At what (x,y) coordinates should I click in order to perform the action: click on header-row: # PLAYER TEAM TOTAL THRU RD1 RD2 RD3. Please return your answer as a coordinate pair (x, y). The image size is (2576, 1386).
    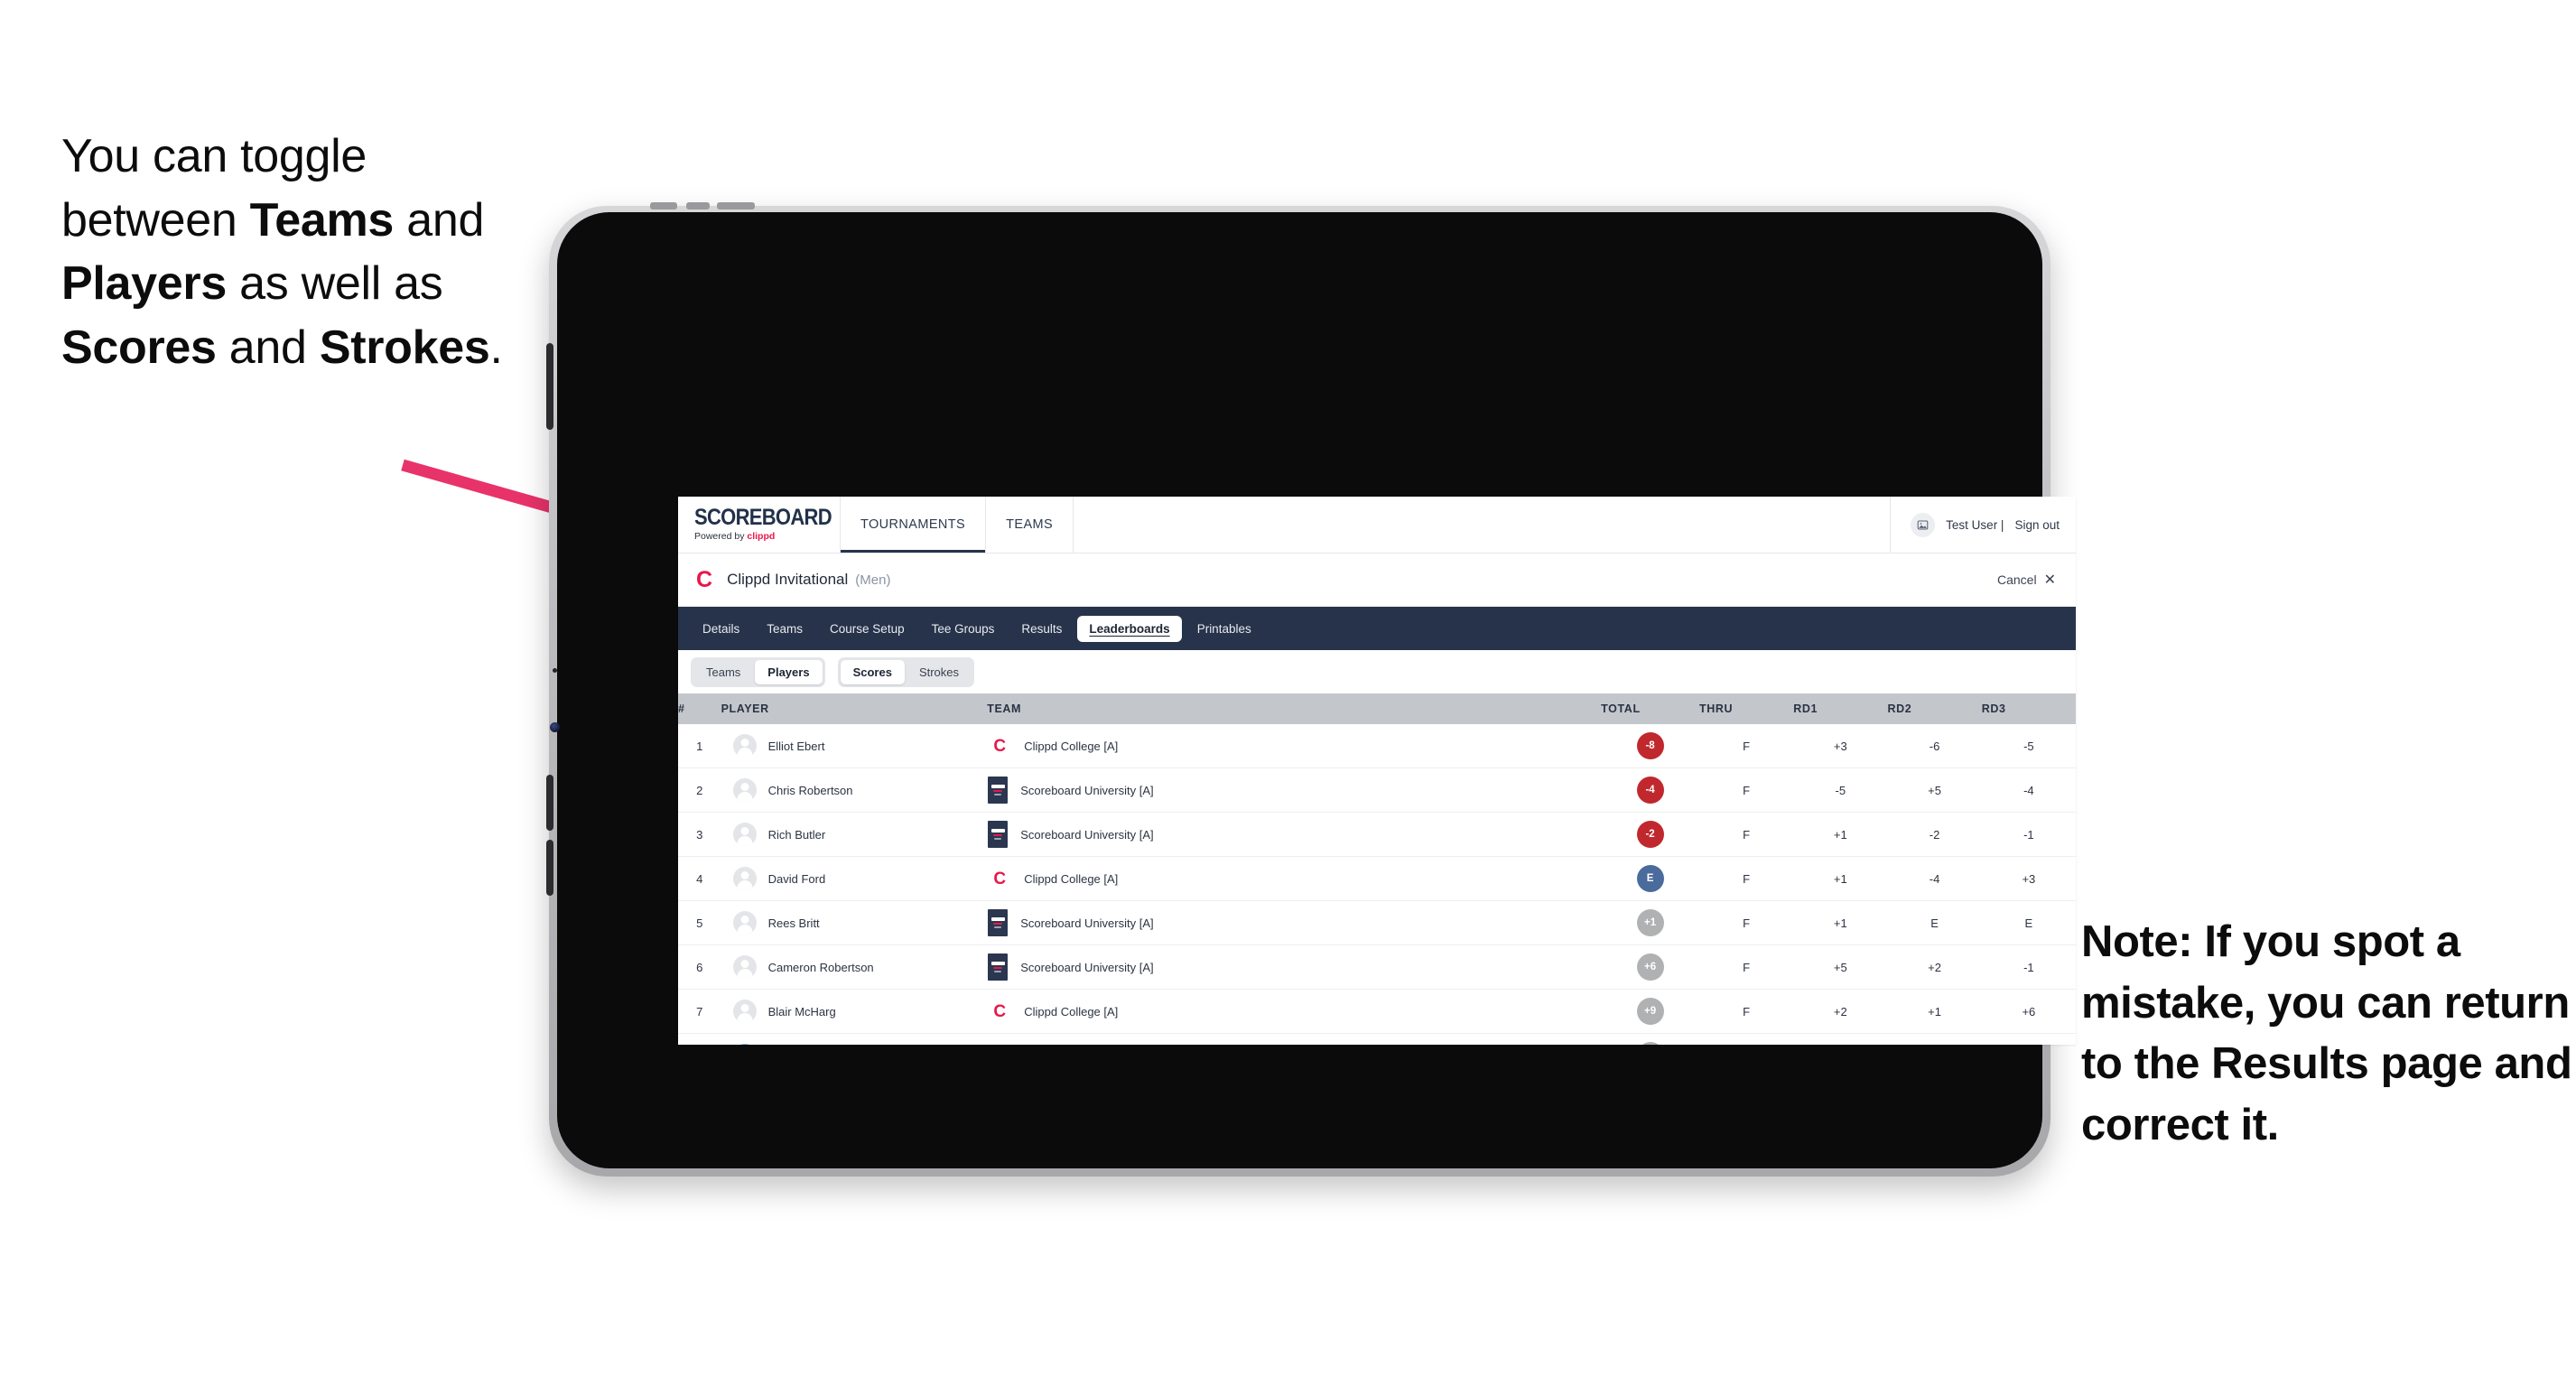
    Looking at the image, I should click on (1377, 709).